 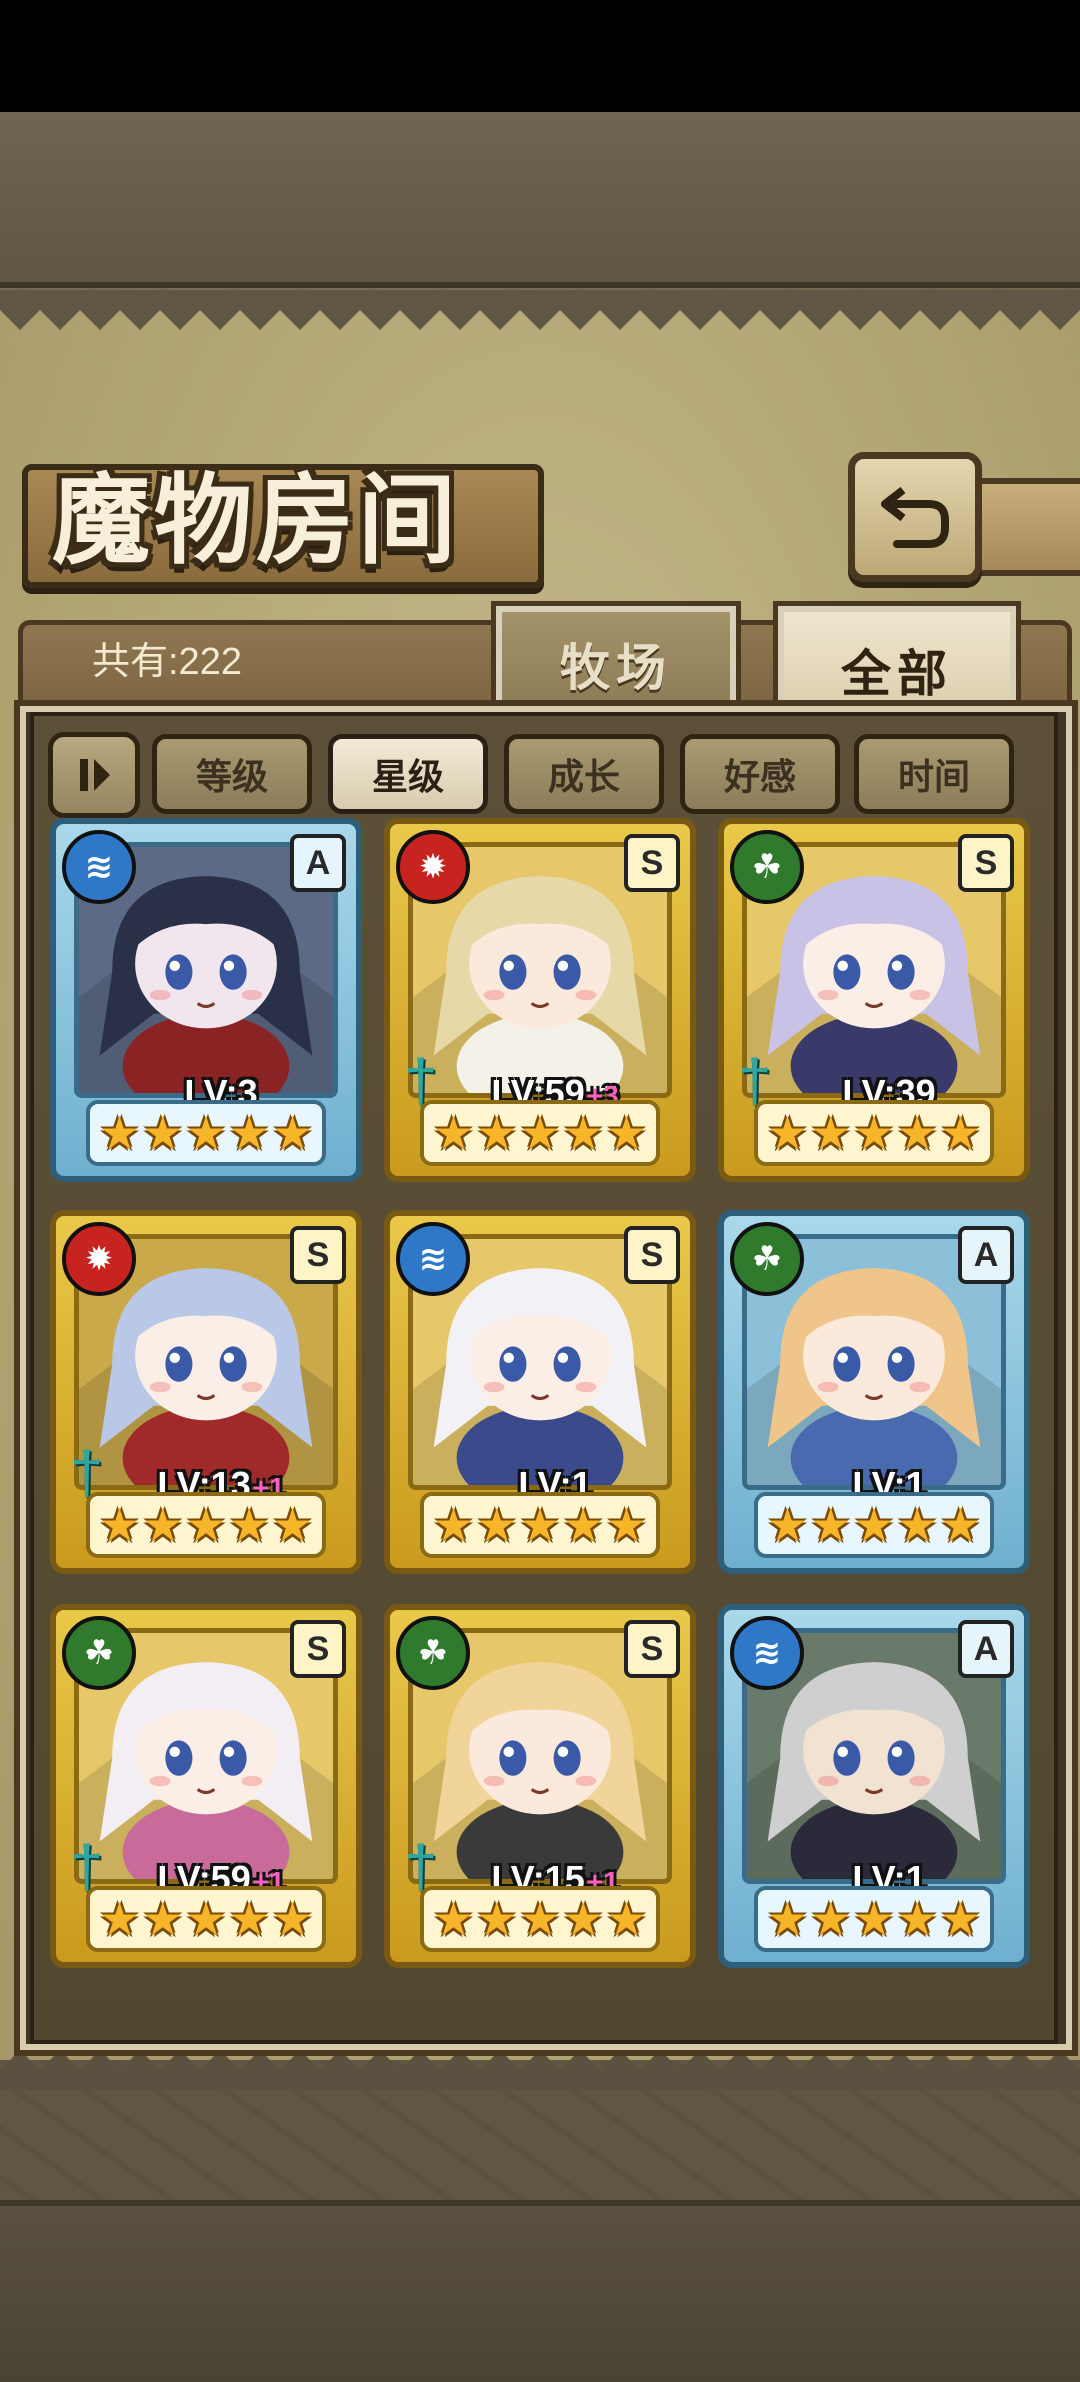 I want to click on total-monster-count: 共有:222, so click(x=167, y=662).